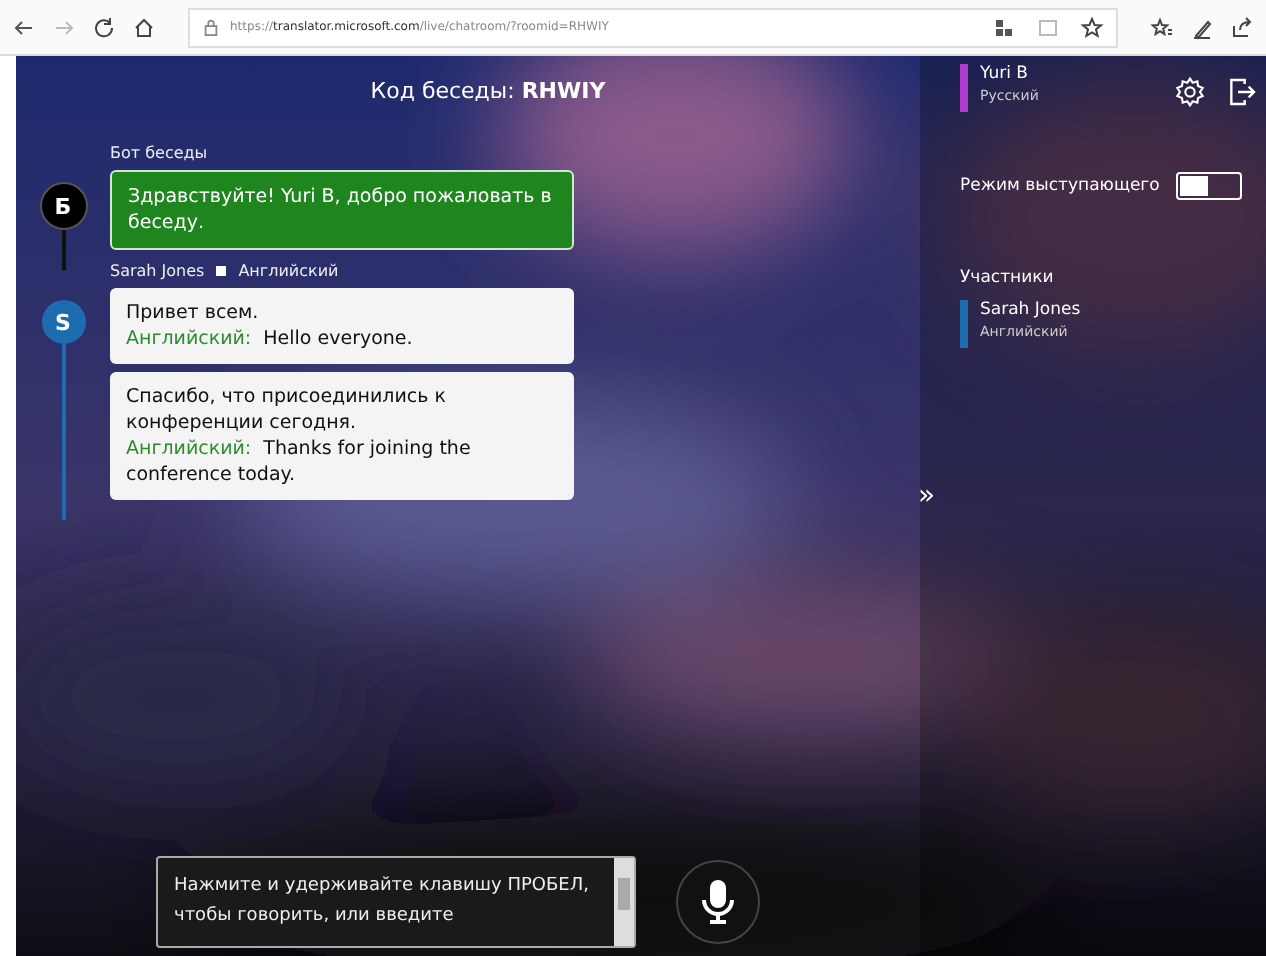 Image resolution: width=1266 pixels, height=956 pixels. Describe the element at coordinates (159, 153) in the screenshot. I see `sender-name: Бот беседы` at that location.